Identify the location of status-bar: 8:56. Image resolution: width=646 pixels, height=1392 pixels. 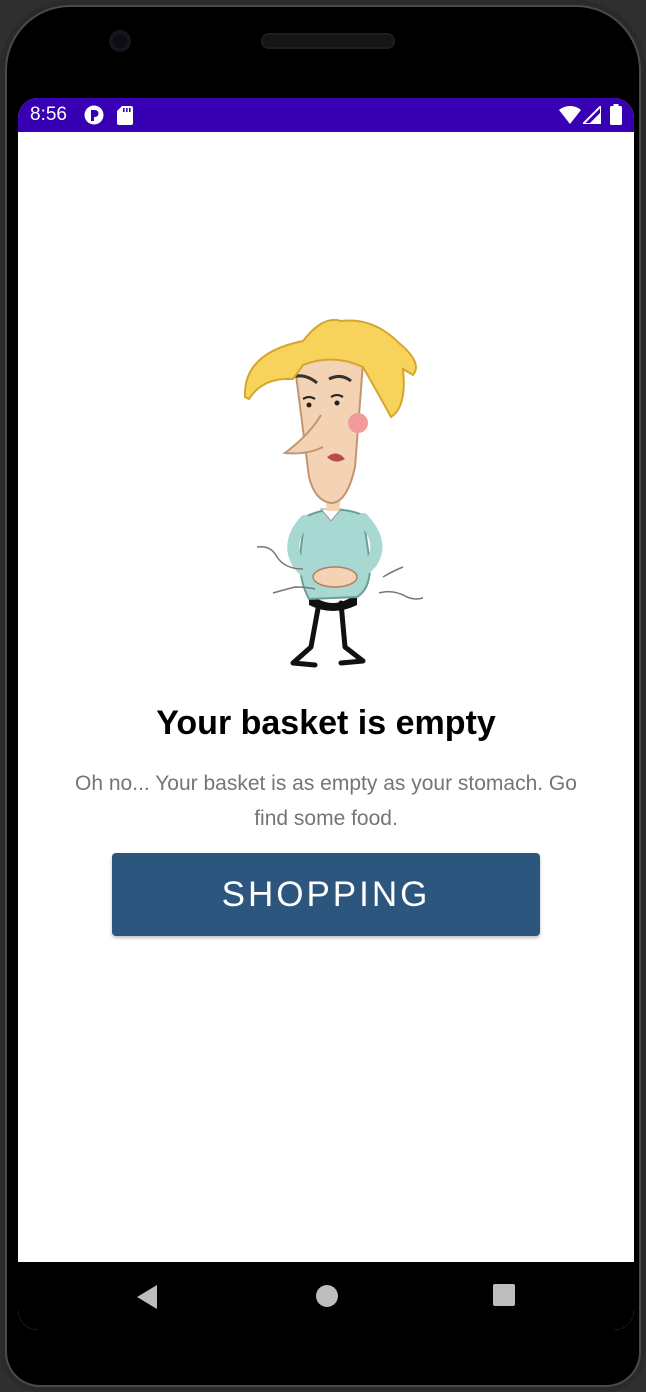
(326, 115).